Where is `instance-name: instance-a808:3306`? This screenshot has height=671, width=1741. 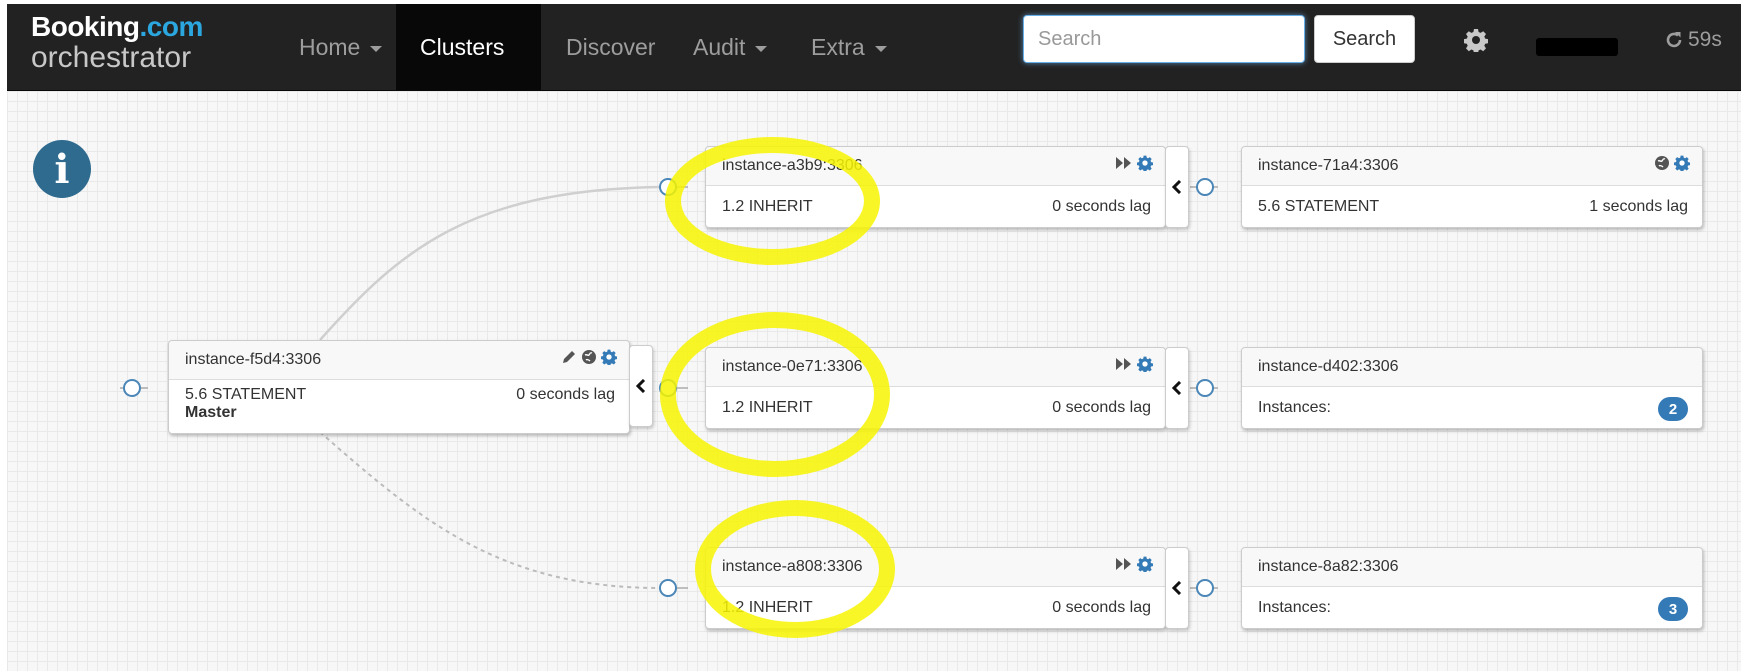 instance-name: instance-a808:3306 is located at coordinates (792, 566).